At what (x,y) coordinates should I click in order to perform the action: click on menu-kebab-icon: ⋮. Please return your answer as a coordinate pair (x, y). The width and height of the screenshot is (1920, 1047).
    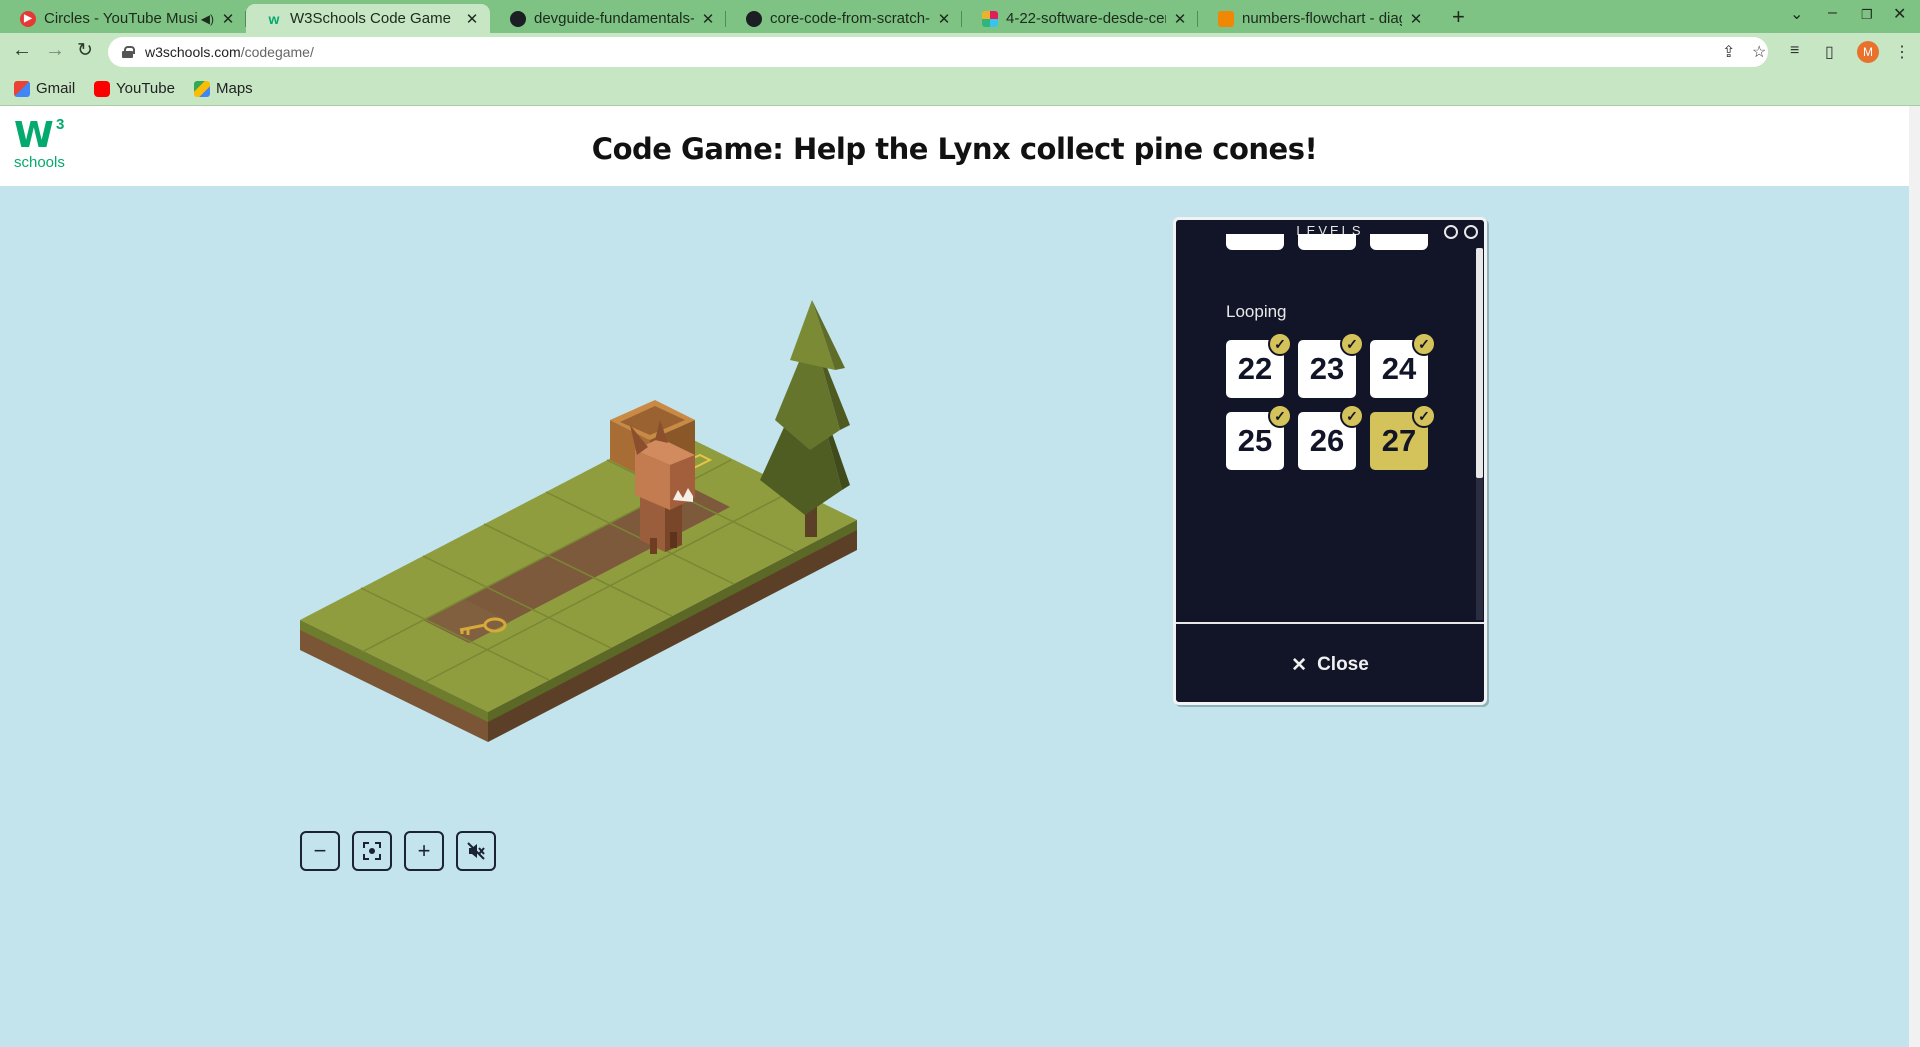
    Looking at the image, I should click on (1902, 52).